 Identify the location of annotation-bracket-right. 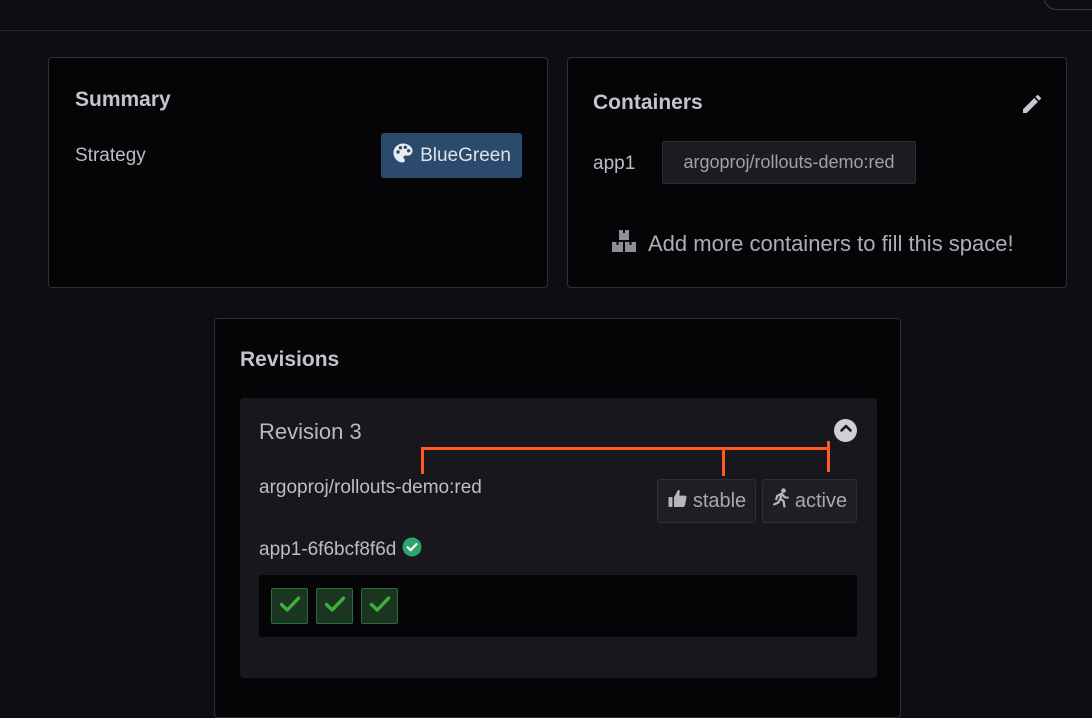
(828, 456).